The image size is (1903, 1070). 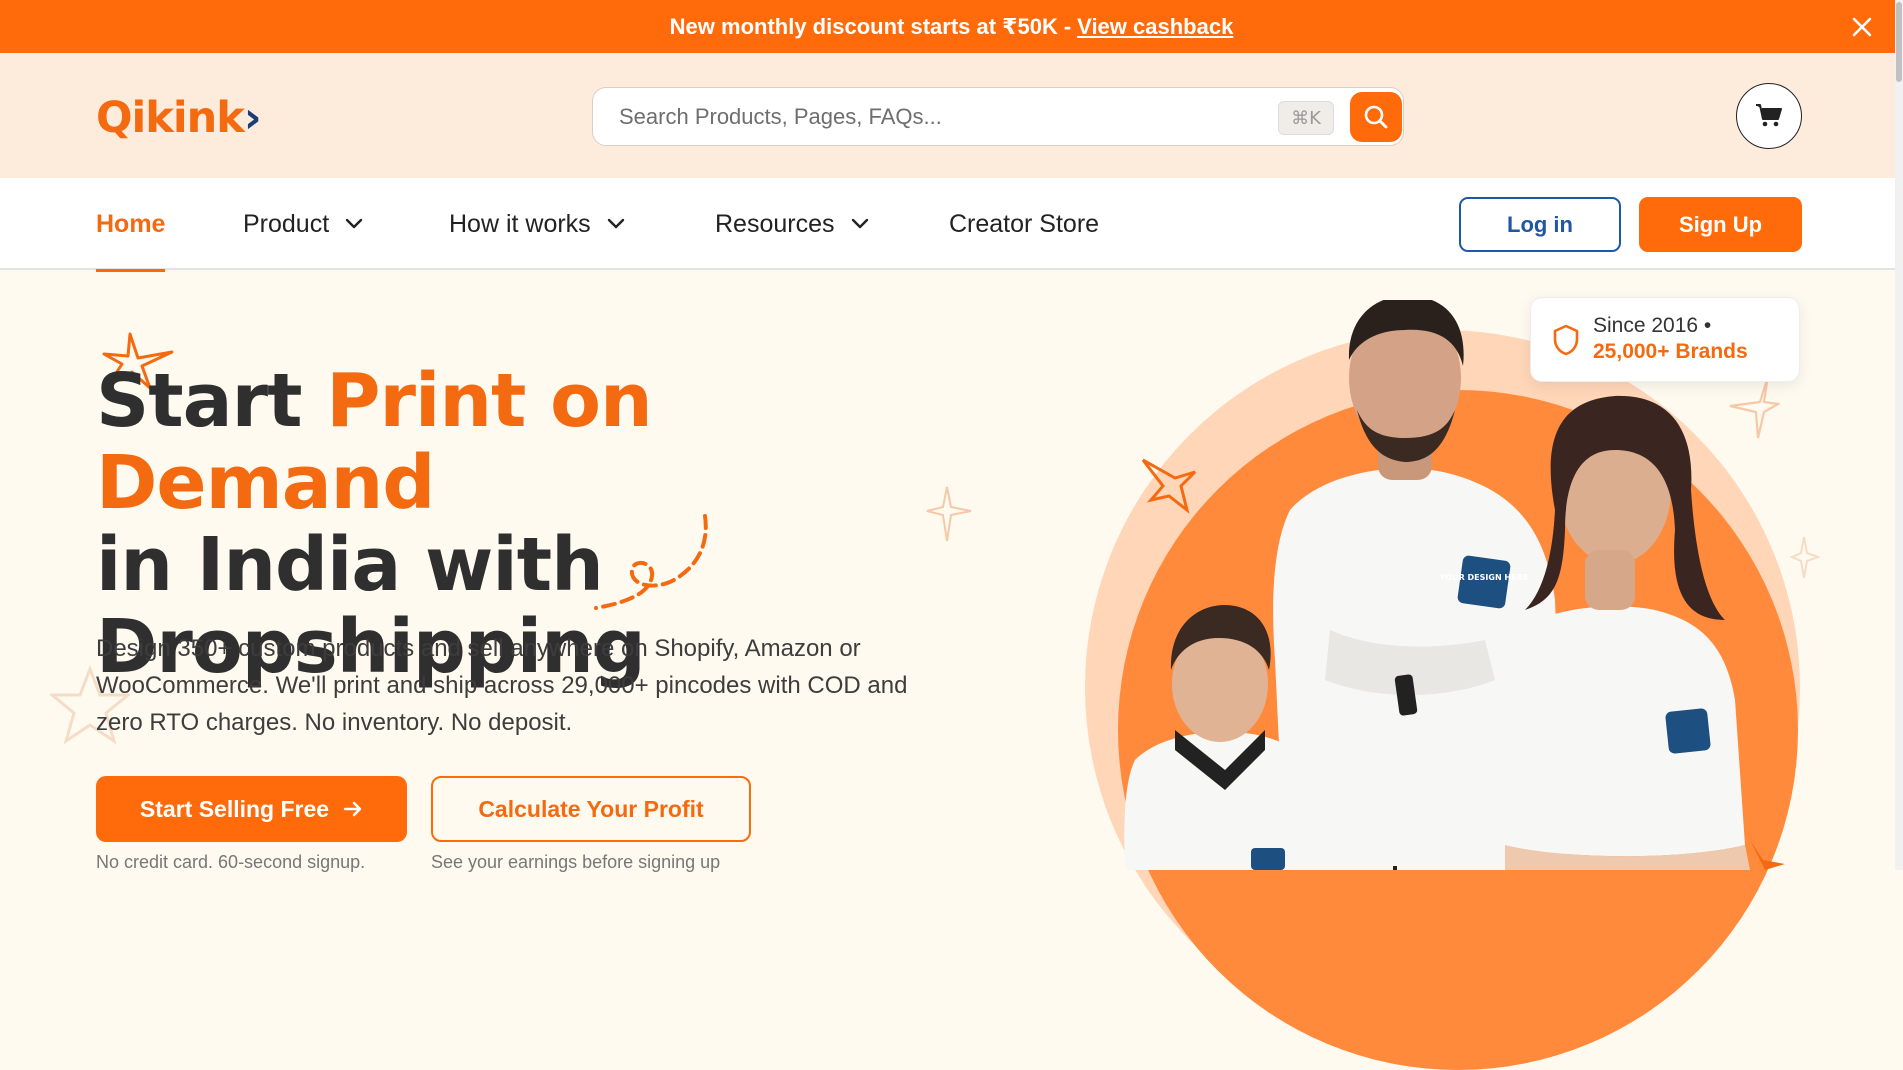 What do you see at coordinates (199, 401) in the screenshot?
I see `hero-title-start: Start` at bounding box center [199, 401].